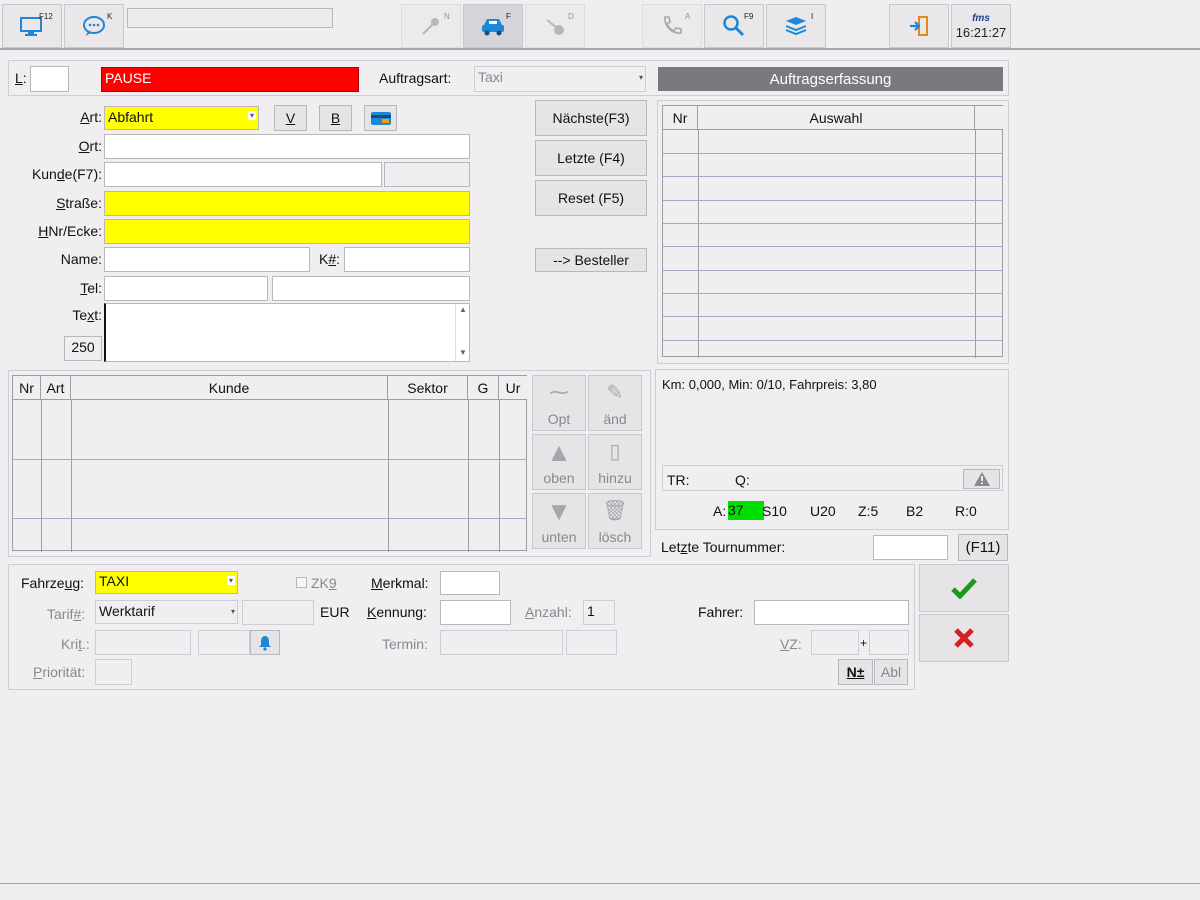  I want to click on microphone-button: N, so click(431, 26).